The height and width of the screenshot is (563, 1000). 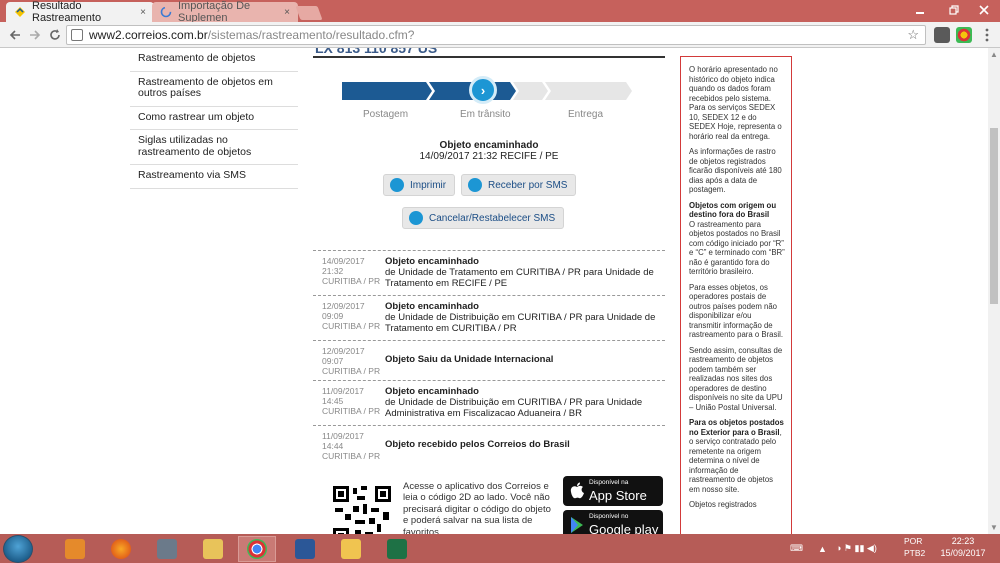 I want to click on system-clock: 22:23 15/09/2017, so click(x=963, y=547).